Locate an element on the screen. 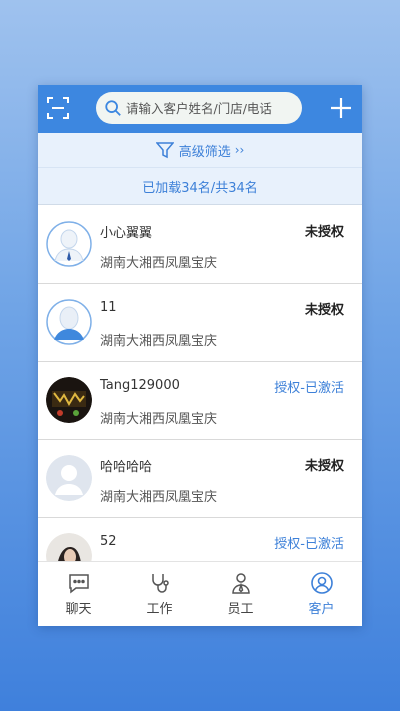 Image resolution: width=400 pixels, height=711 pixels. advanced-filter-button: 高级筛选 ›› is located at coordinates (200, 150).